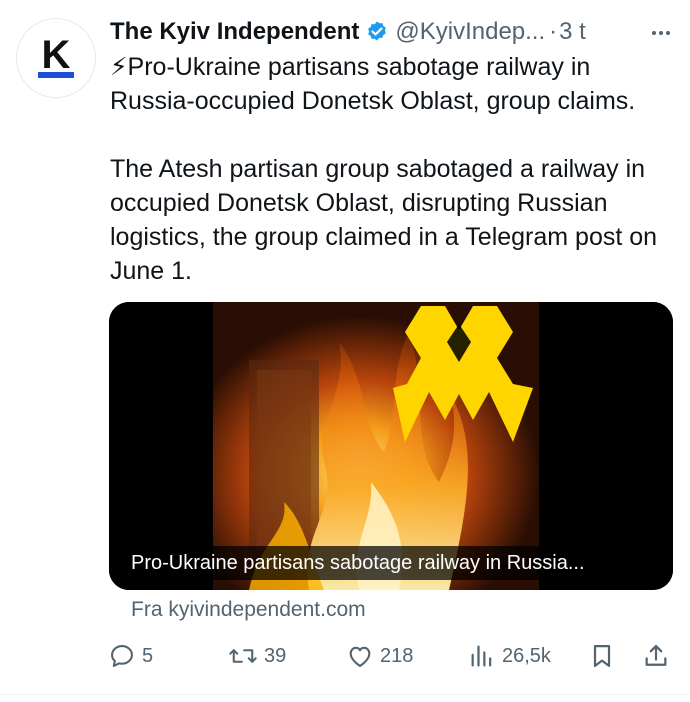 The image size is (690, 702). I want to click on display-name: The Kyiv Independent, so click(234, 32).